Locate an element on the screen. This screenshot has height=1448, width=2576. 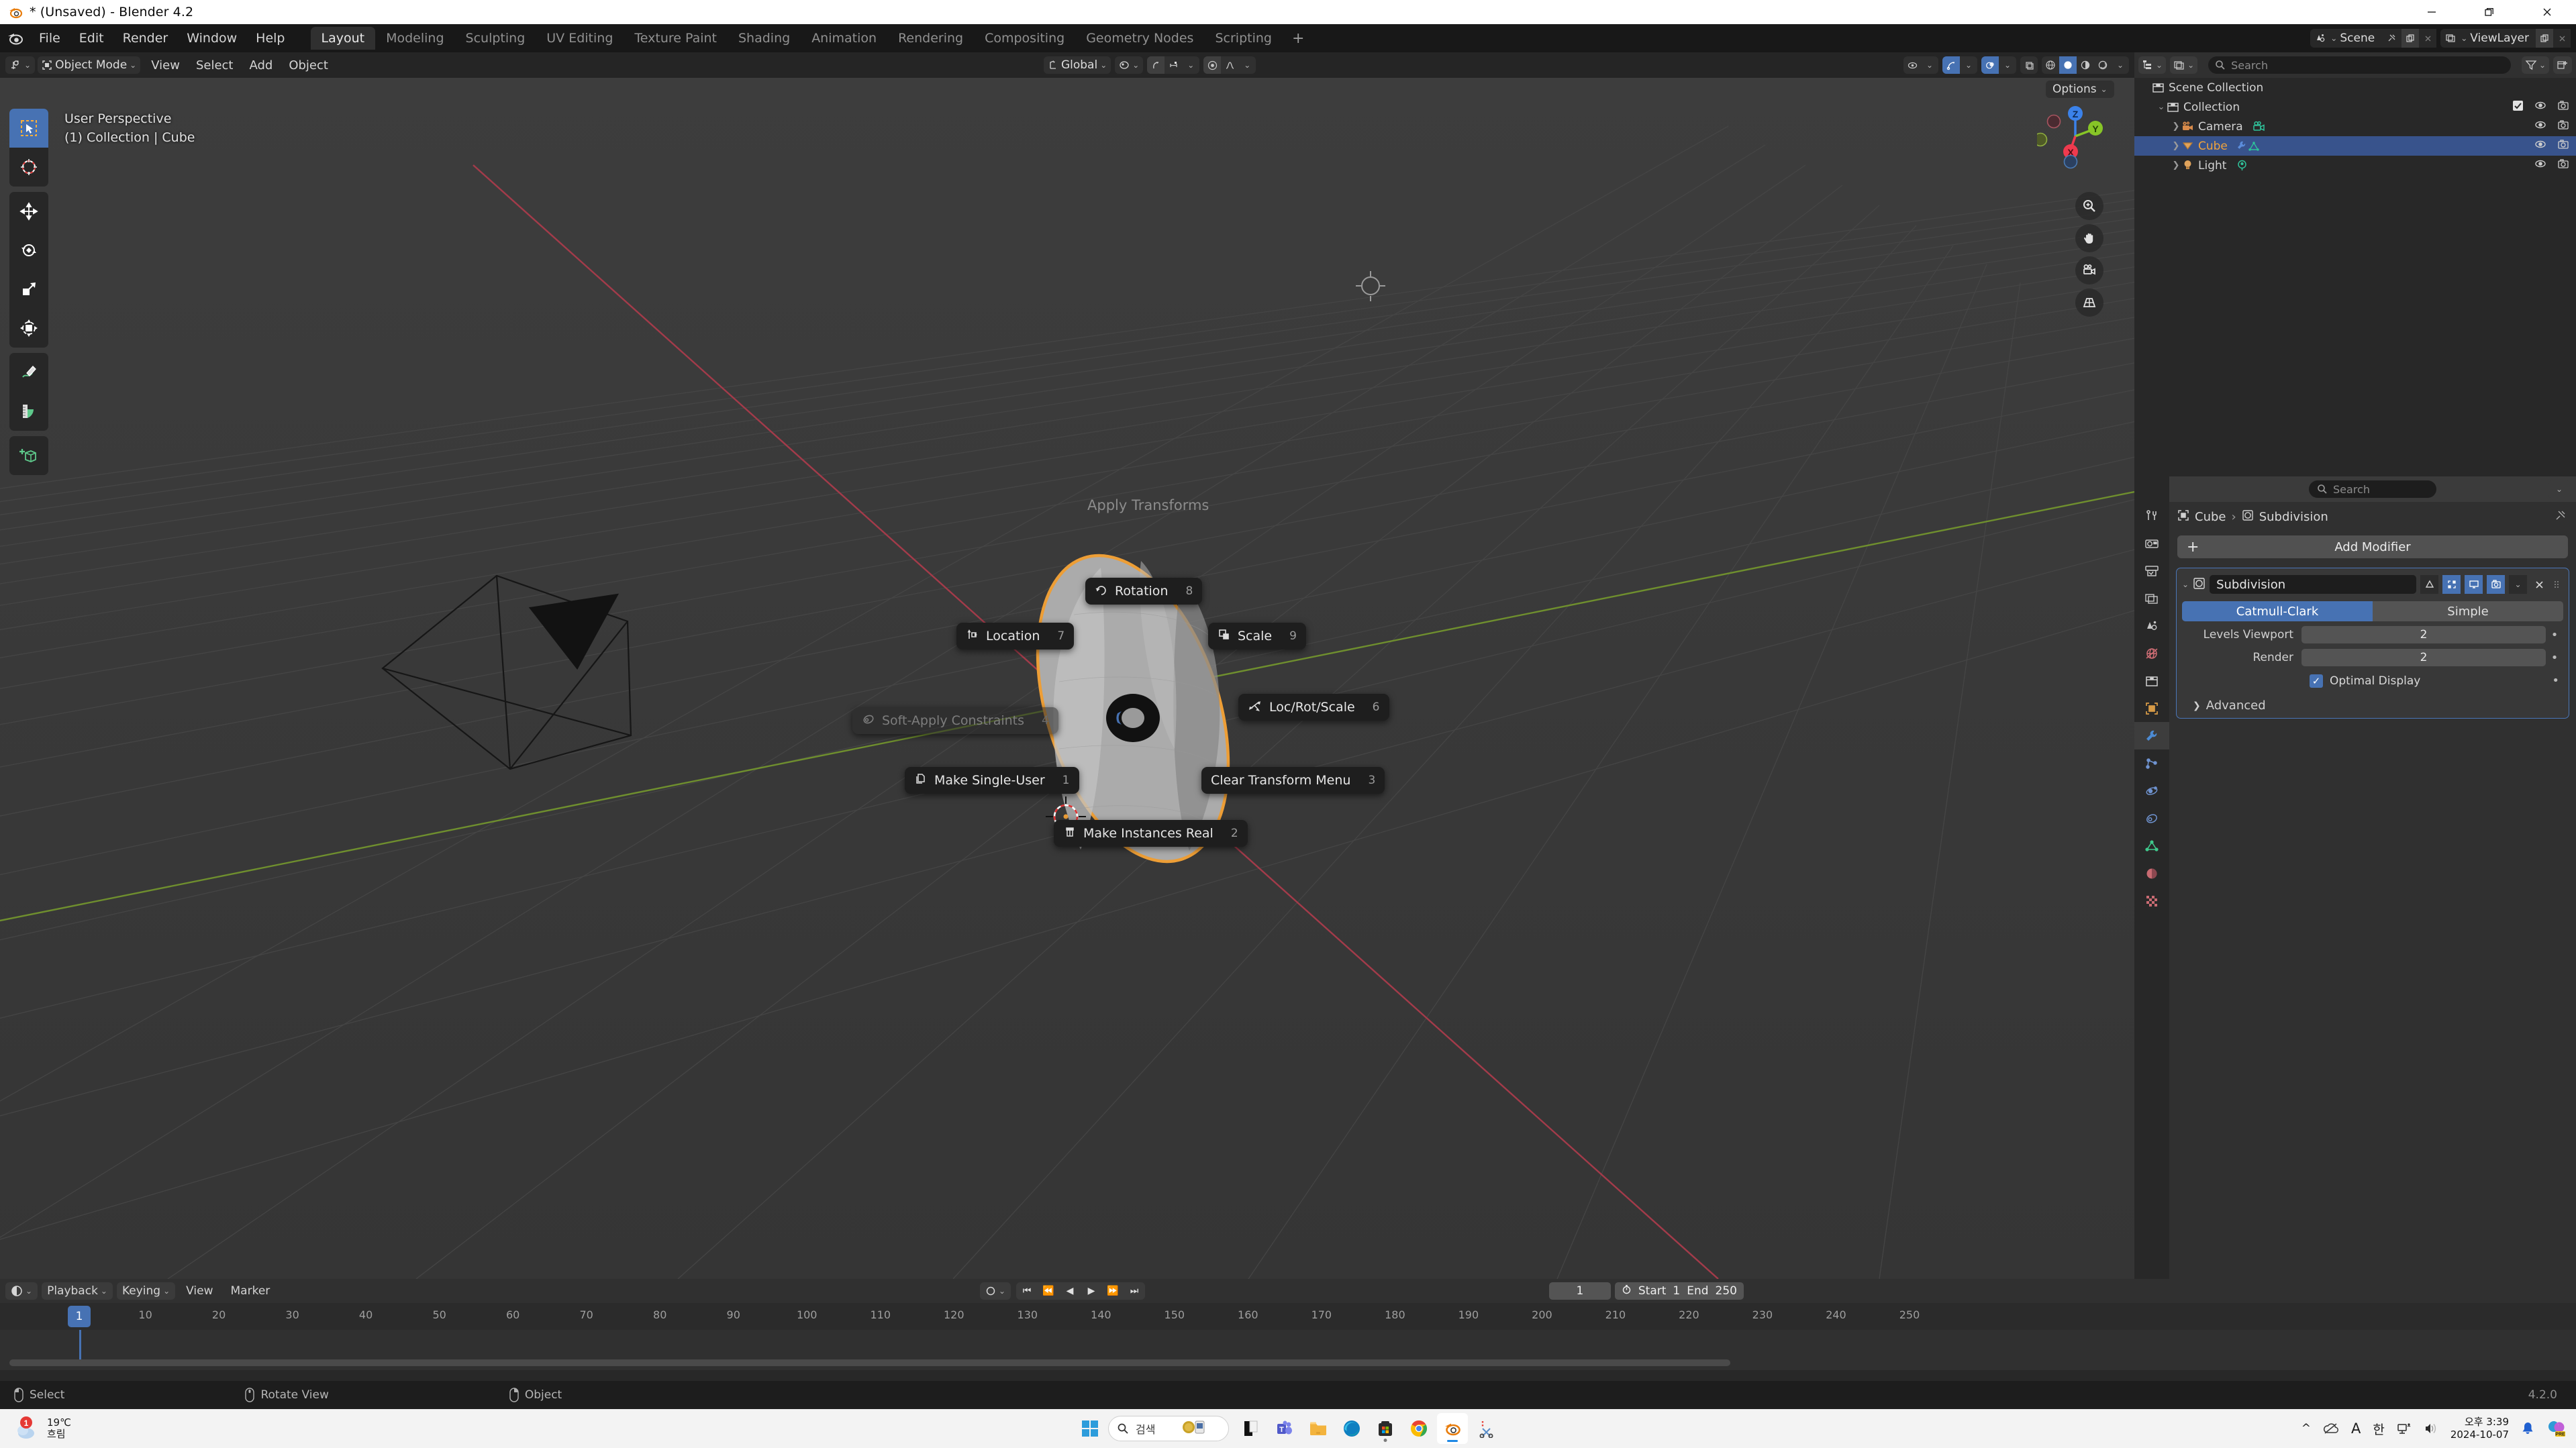
tab-physics is located at coordinates (2151, 791).